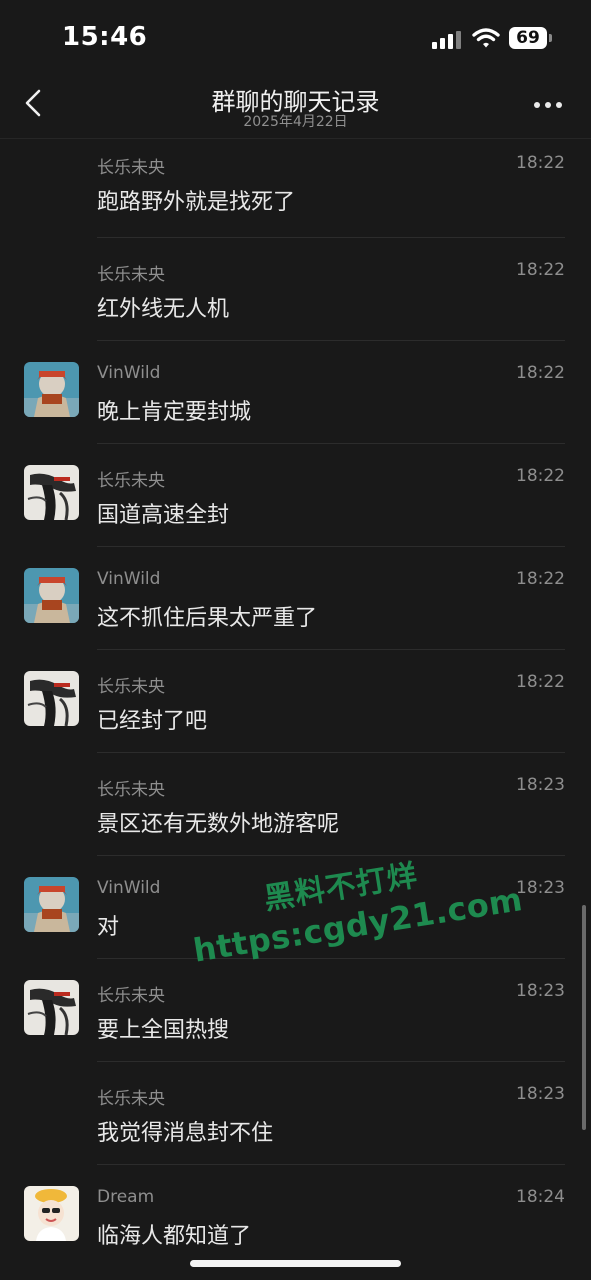  What do you see at coordinates (295, 108) in the screenshot?
I see `nav-bar: 群聊的聊天记录 2025年4月22日` at bounding box center [295, 108].